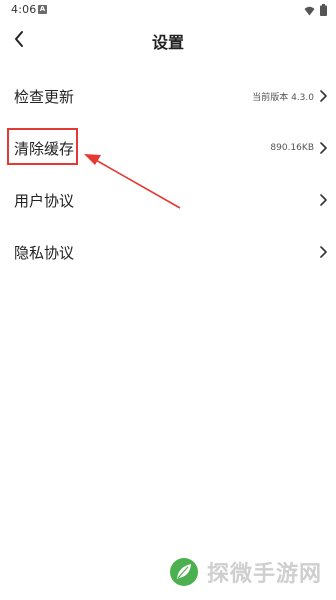  I want to click on user-agreement-row: 用户协议, so click(168, 200).